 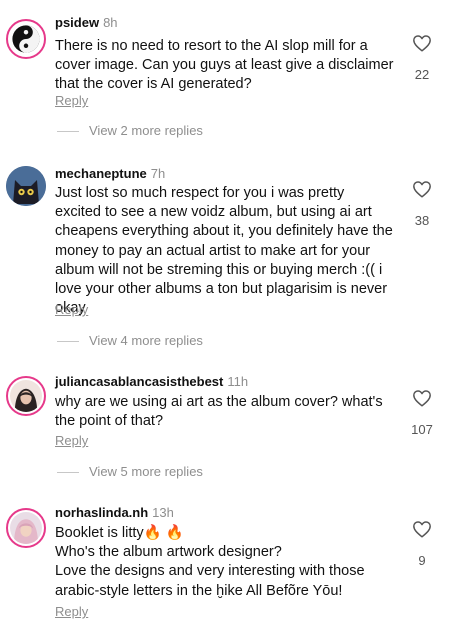 I want to click on comment-username: juliancasablancasisthebest, so click(x=139, y=381).